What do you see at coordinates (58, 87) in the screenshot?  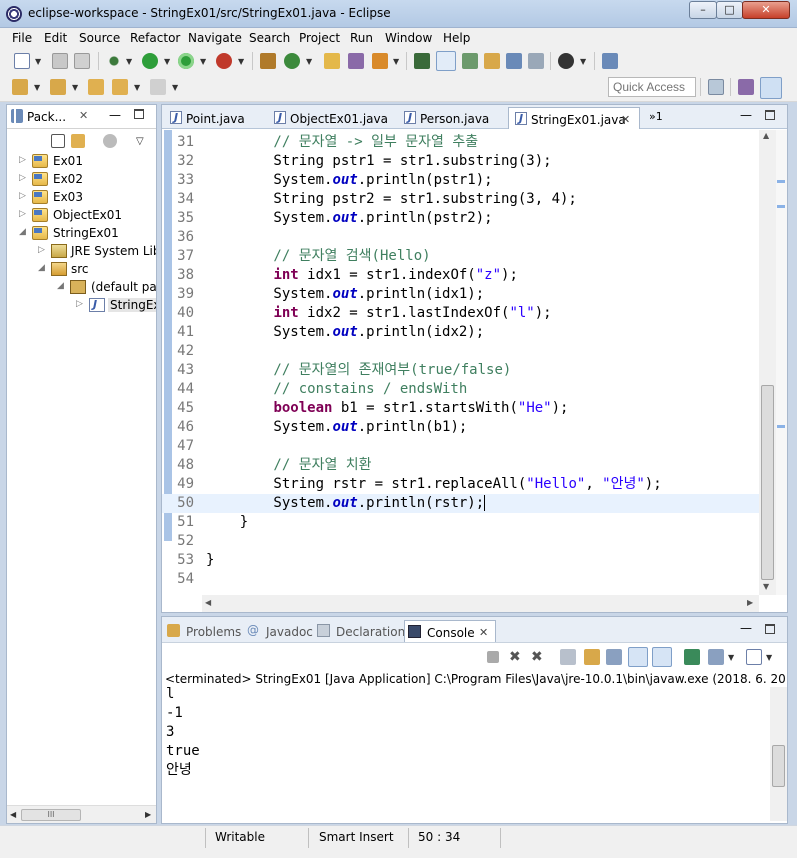 I see `previous-edit-icon` at bounding box center [58, 87].